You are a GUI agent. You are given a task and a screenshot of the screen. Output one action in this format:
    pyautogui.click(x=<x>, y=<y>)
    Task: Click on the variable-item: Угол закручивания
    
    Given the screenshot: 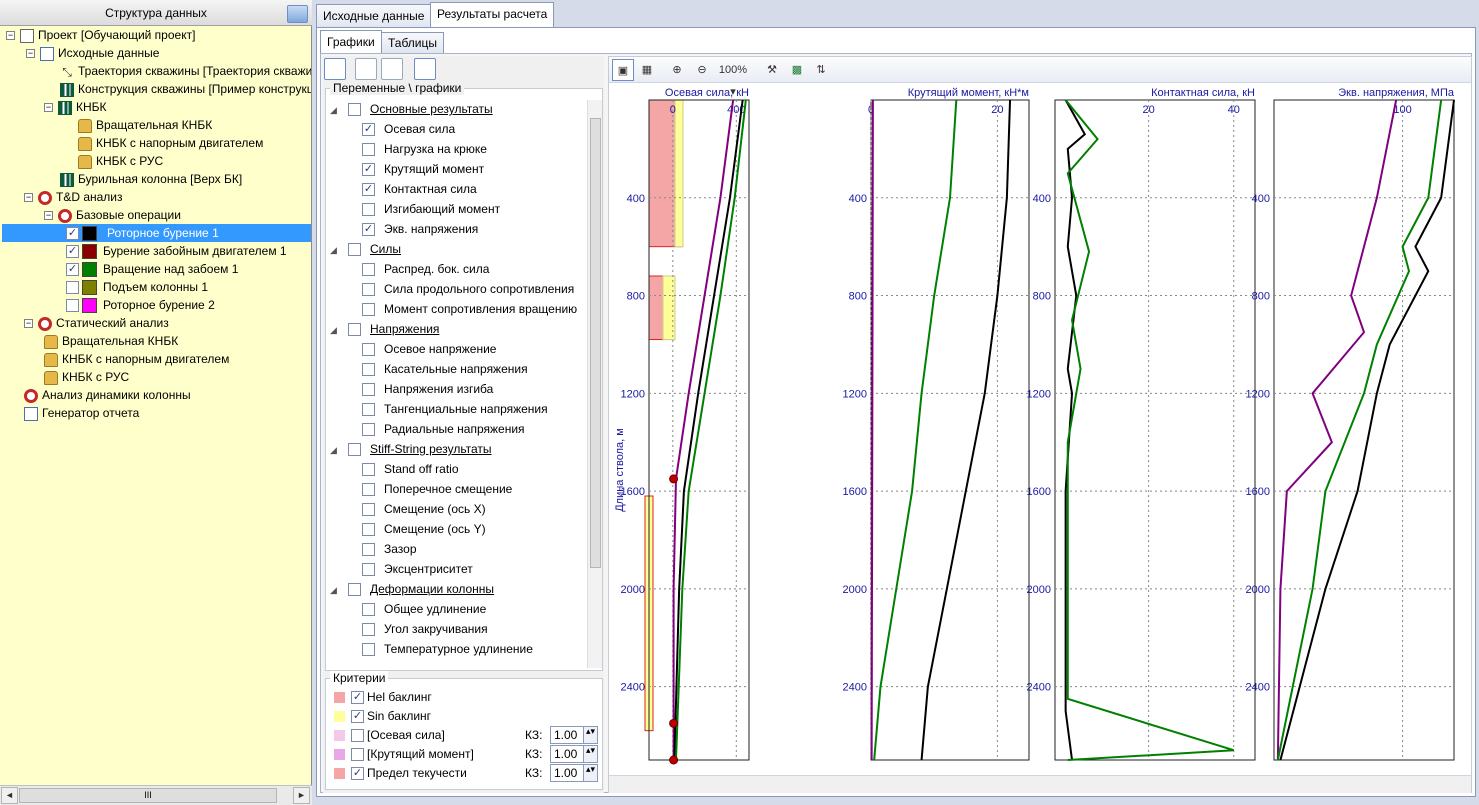 What is the action you would take?
    pyautogui.click(x=425, y=629)
    